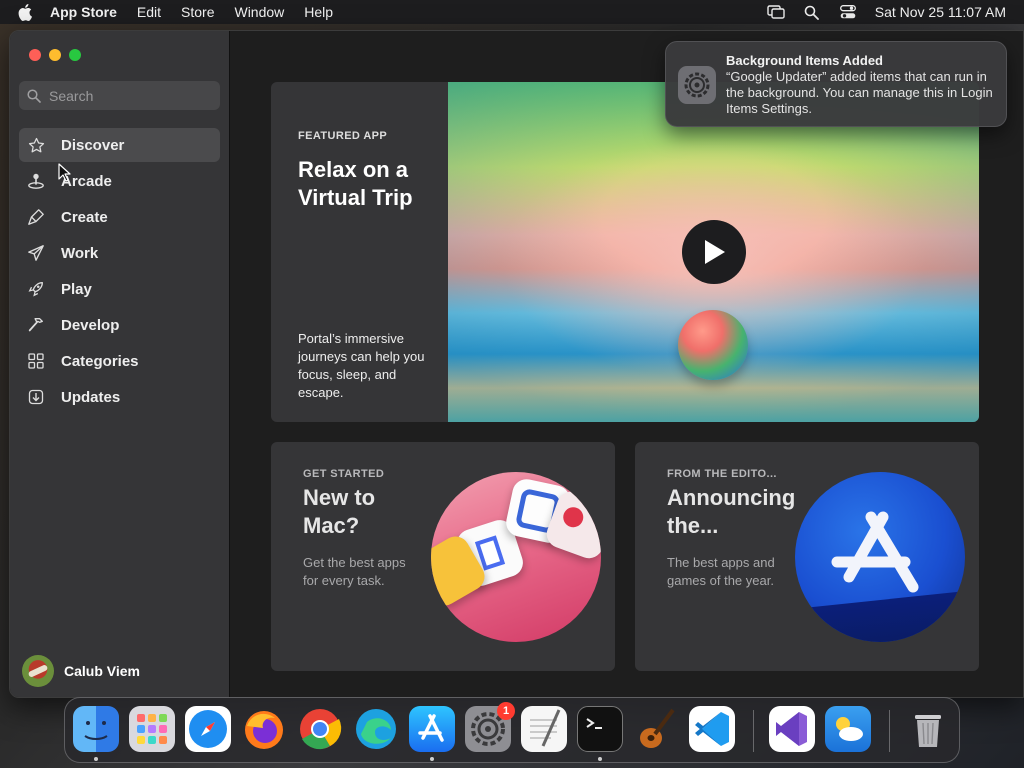 The height and width of the screenshot is (768, 1024). I want to click on card-eyebrow: GET STARTED, so click(344, 474).